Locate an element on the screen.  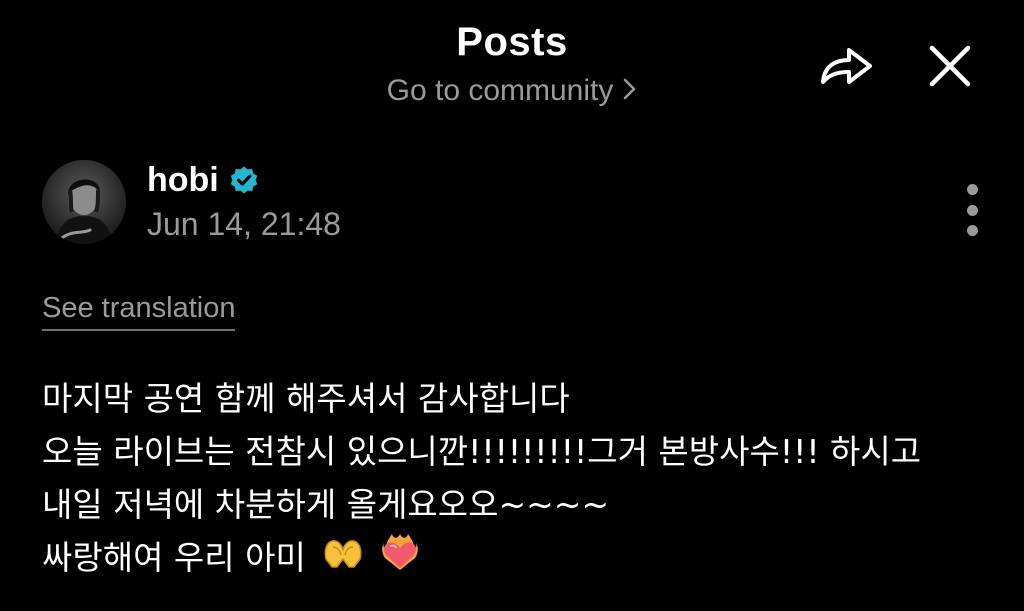
author-row: hobi is located at coordinates (203, 180).